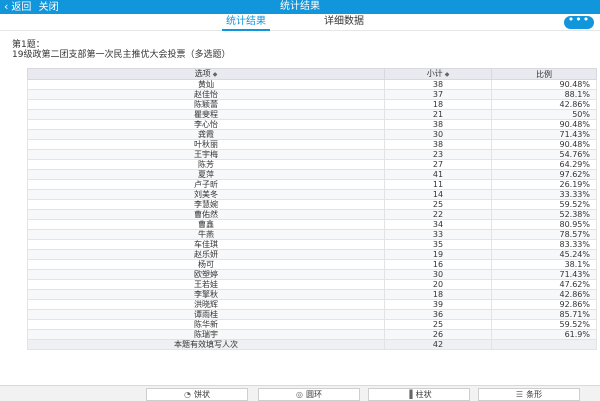 The width and height of the screenshot is (600, 401). I want to click on count-cell: 21, so click(438, 114).